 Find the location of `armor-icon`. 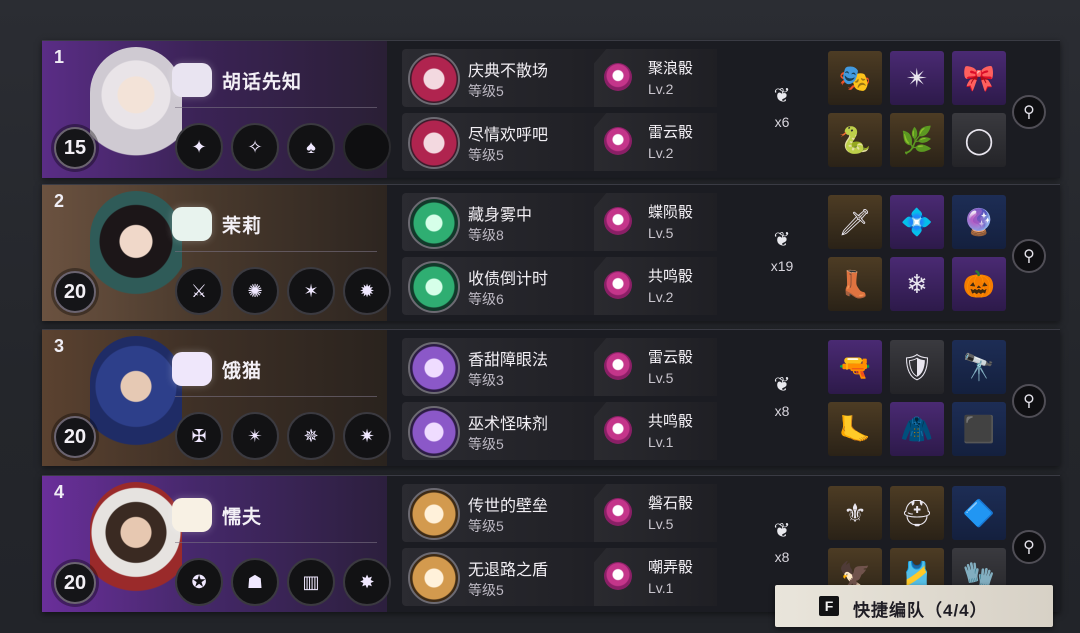

armor-icon is located at coordinates (192, 515).